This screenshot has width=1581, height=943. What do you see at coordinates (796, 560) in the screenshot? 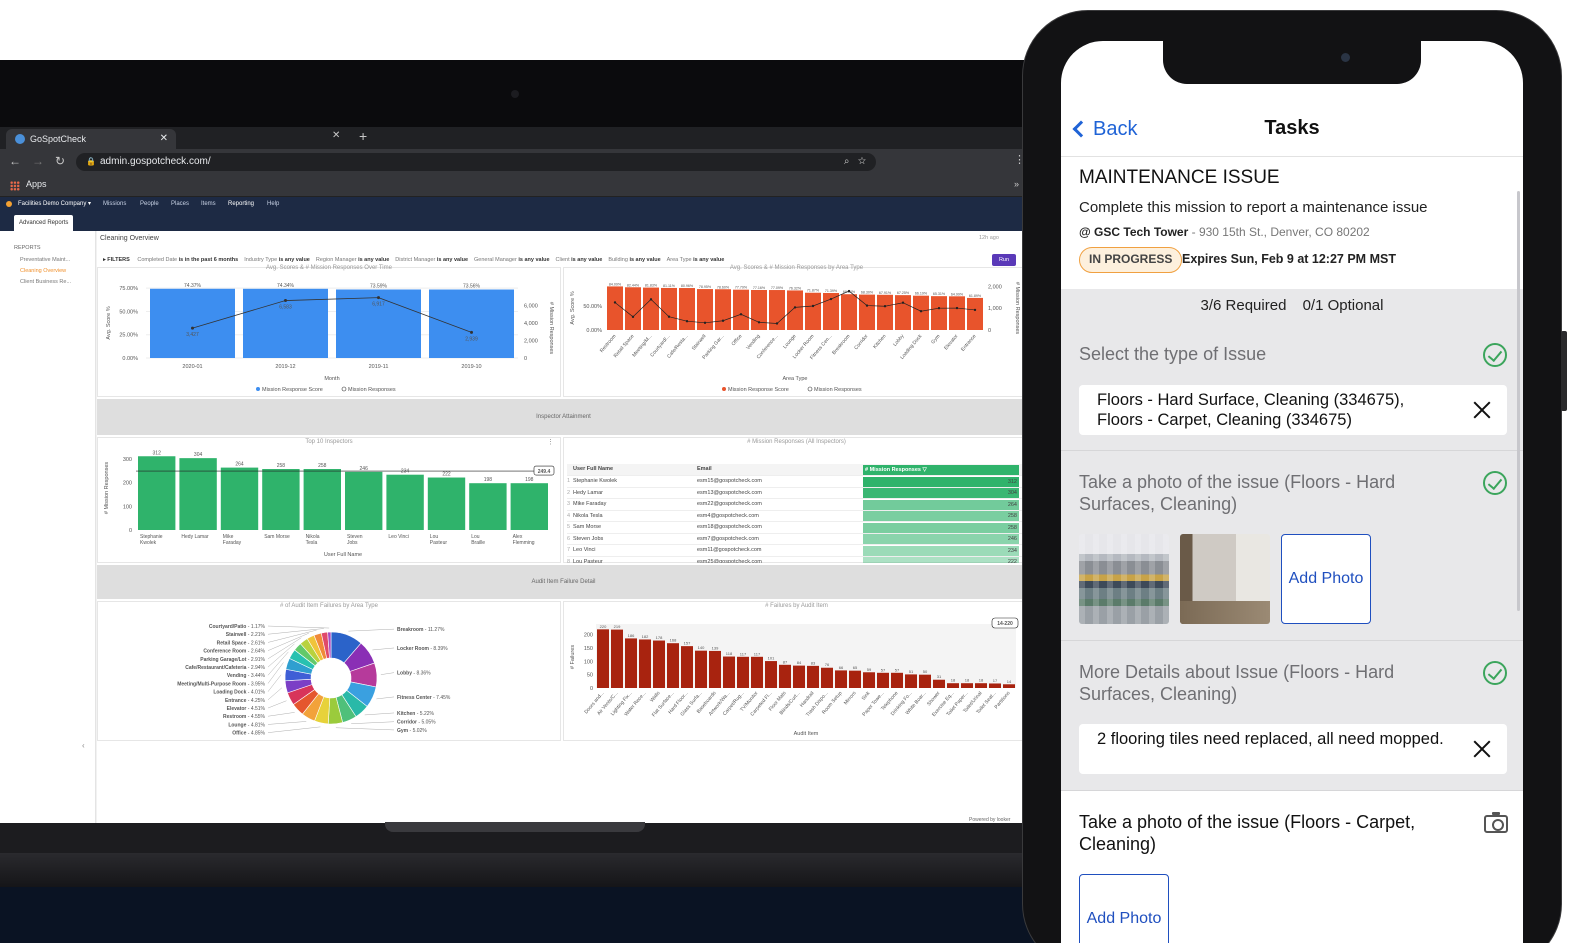
I see `table-row: 8 Lou Pasteur esm25@gospotcheck.com 222` at bounding box center [796, 560].